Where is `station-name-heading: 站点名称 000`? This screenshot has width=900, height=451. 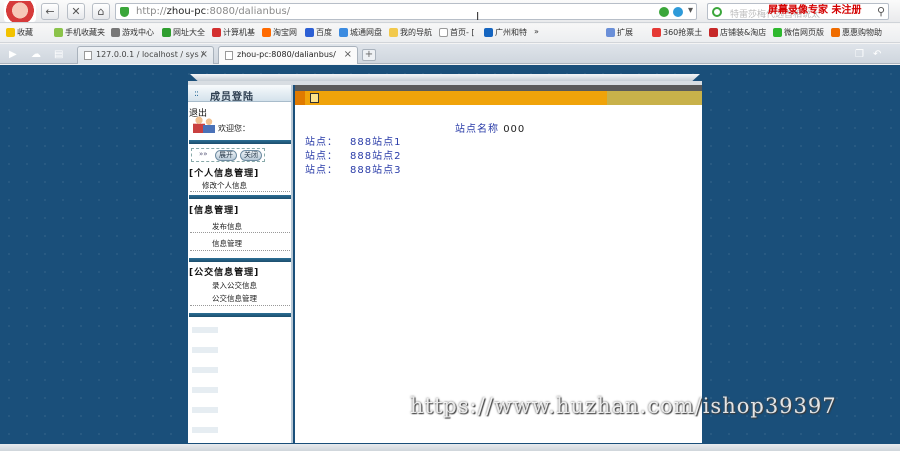
station-name-heading: 站点名称 000 is located at coordinates (490, 129).